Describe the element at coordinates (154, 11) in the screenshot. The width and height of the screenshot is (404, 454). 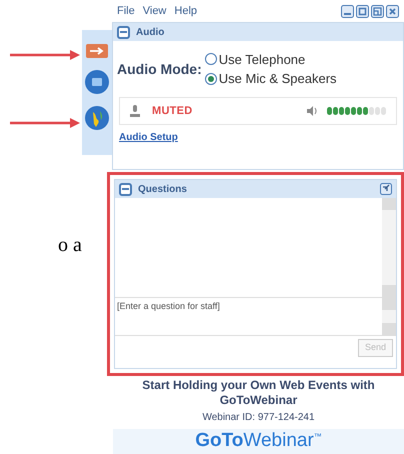
I see `menu-item: View` at that location.